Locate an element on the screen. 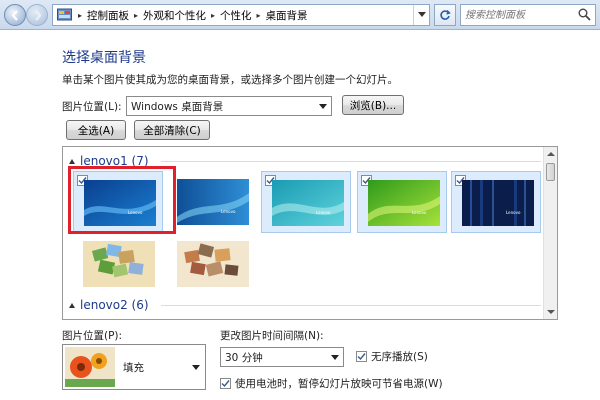 The image size is (600, 400). group-header-lenovo2: lenovo2 (6) is located at coordinates (305, 305).